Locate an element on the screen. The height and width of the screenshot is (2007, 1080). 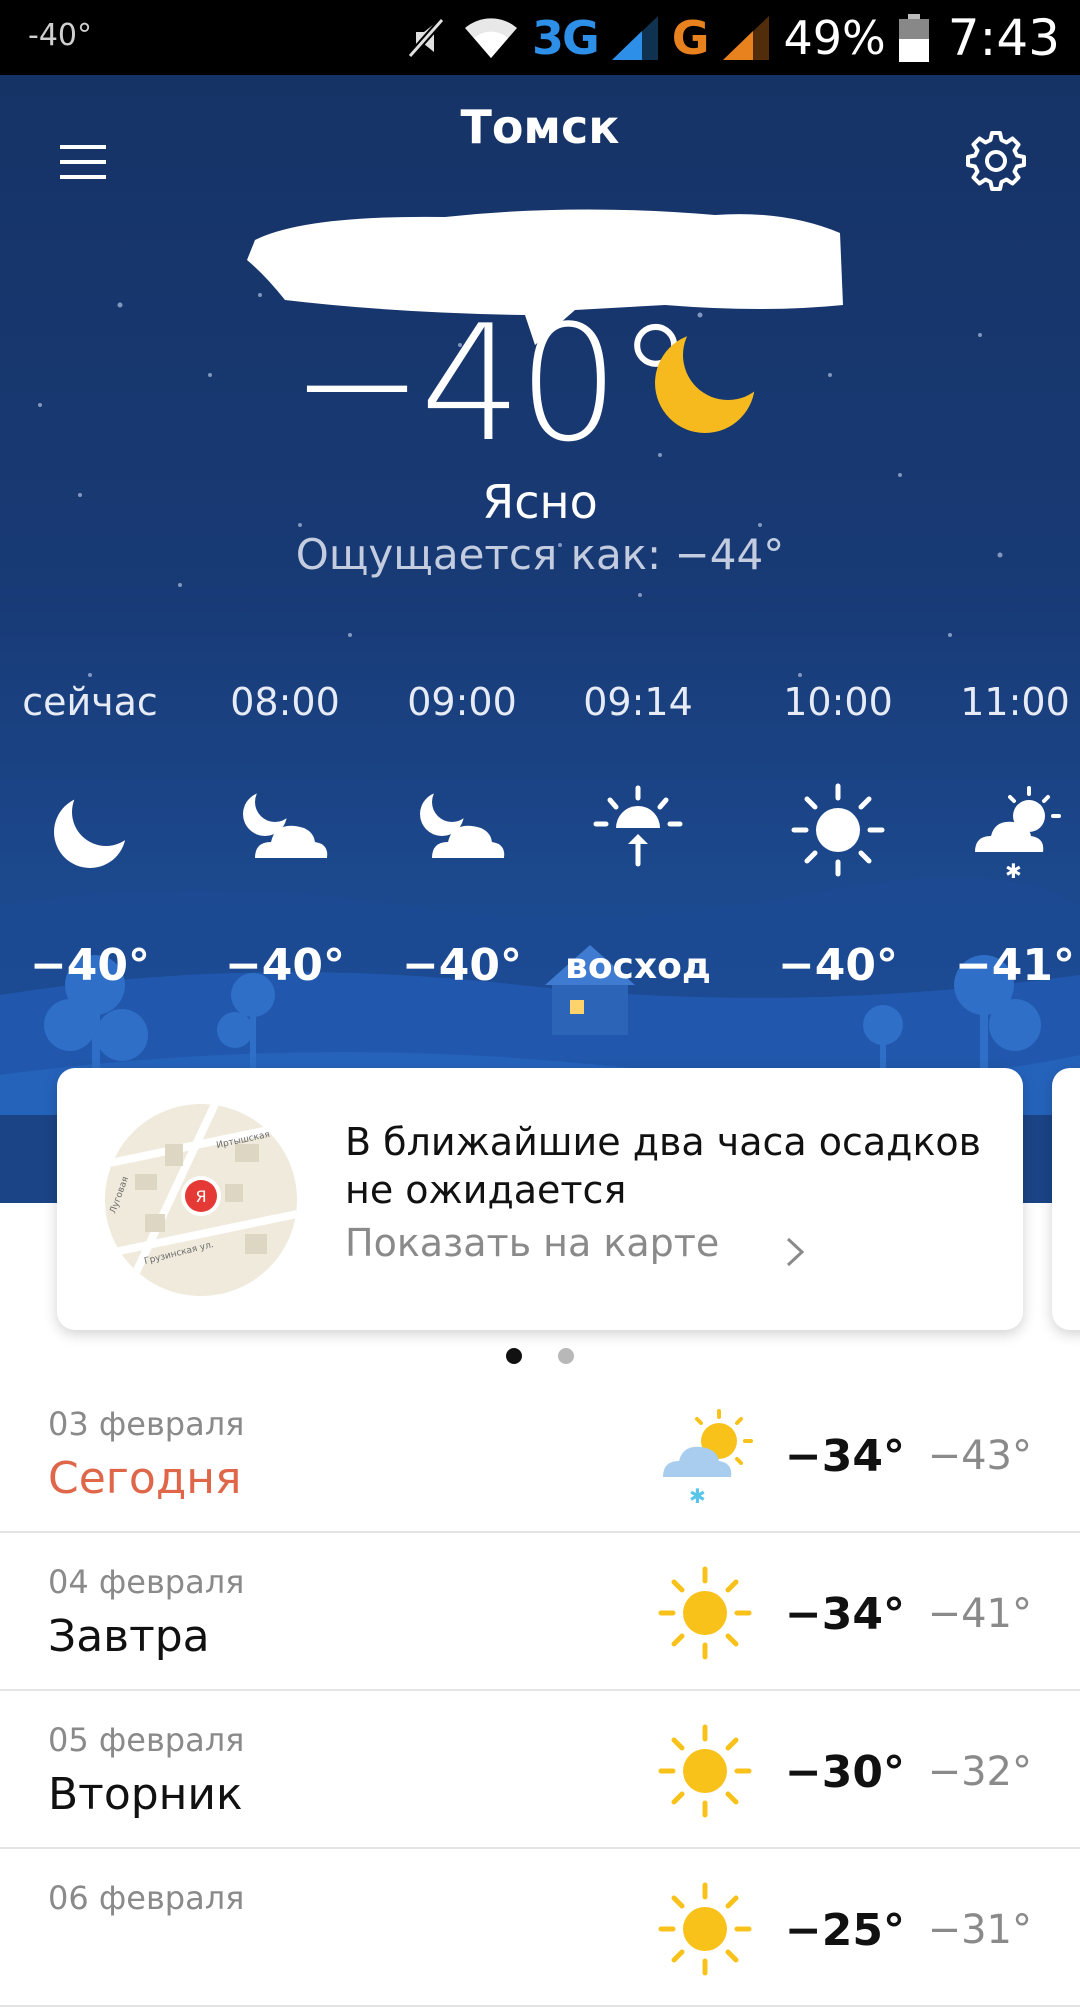
hourly-time: 11:00 is located at coordinates (1015, 702).